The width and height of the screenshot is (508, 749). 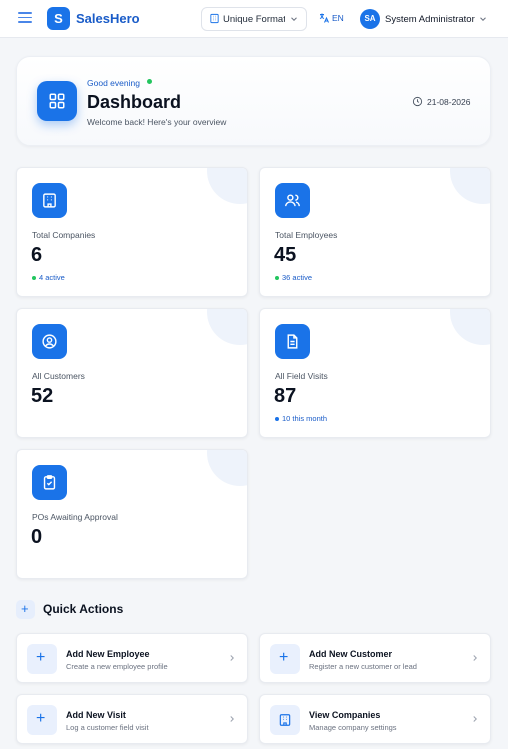 What do you see at coordinates (370, 19) in the screenshot?
I see `avatar: SA` at bounding box center [370, 19].